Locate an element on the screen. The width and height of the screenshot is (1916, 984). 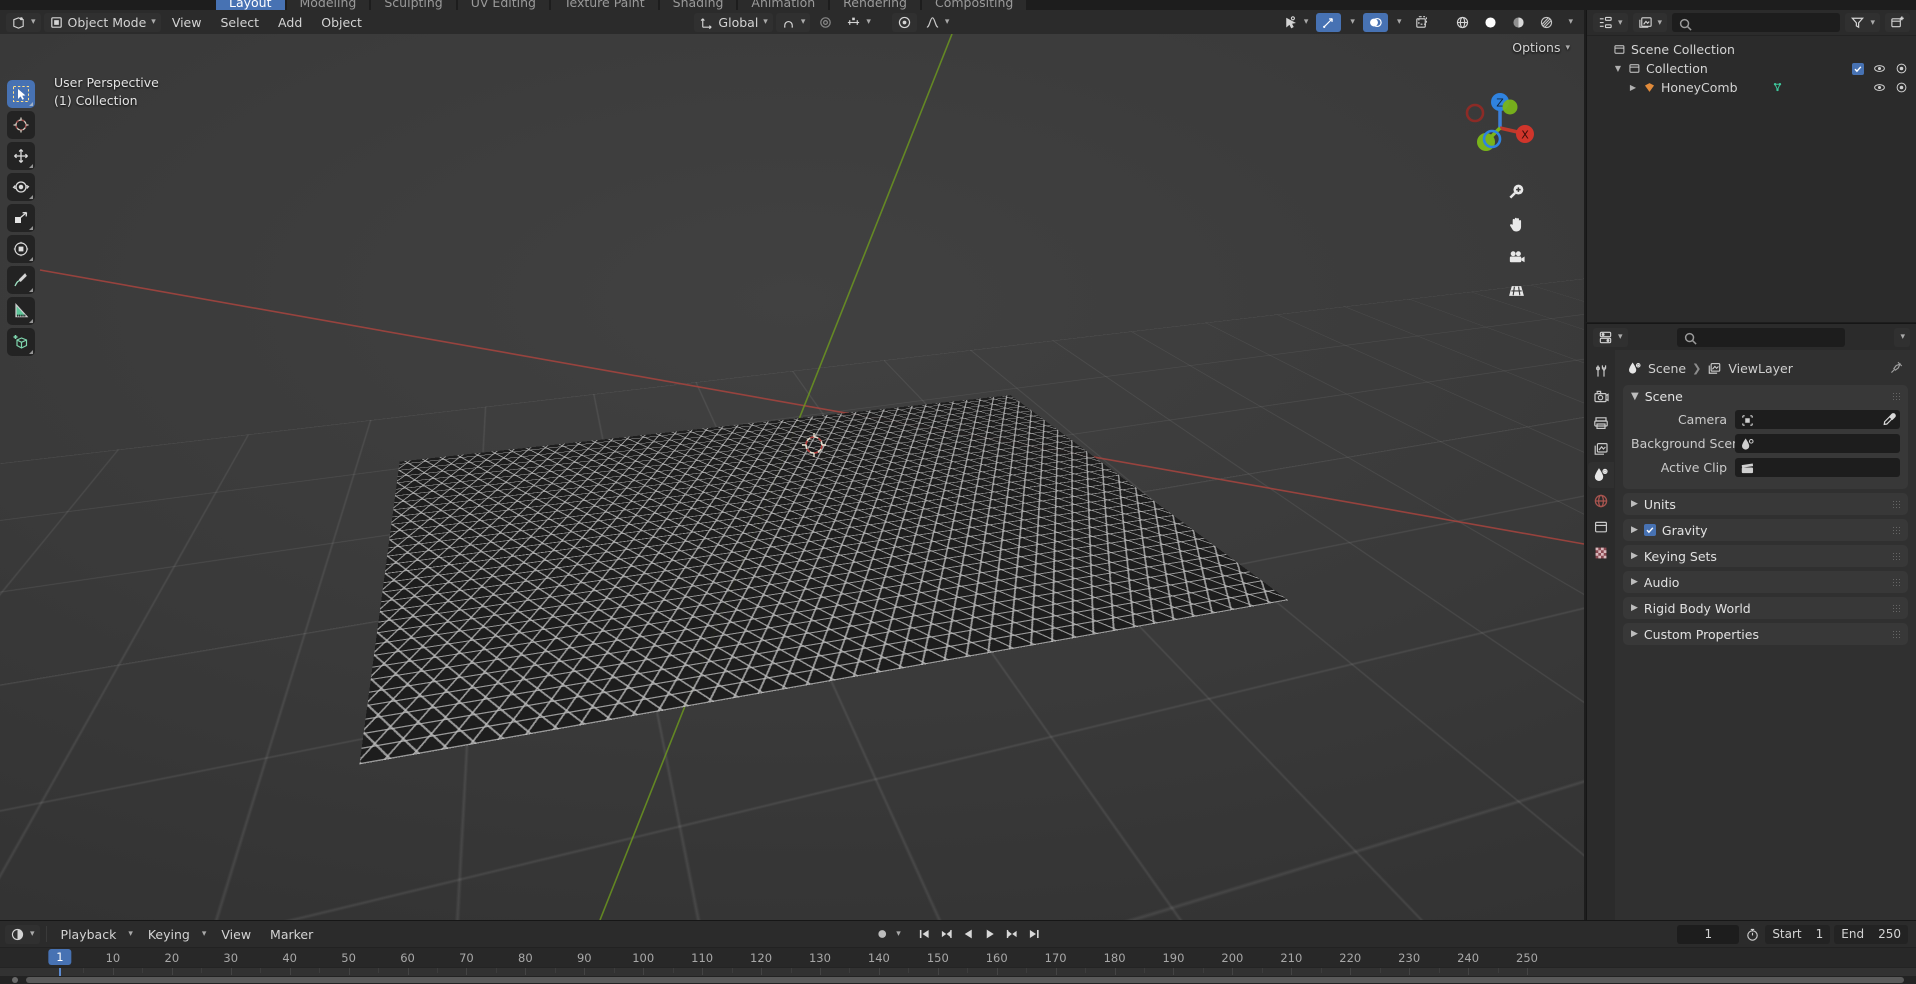
add-cube-tool is located at coordinates (21, 342).